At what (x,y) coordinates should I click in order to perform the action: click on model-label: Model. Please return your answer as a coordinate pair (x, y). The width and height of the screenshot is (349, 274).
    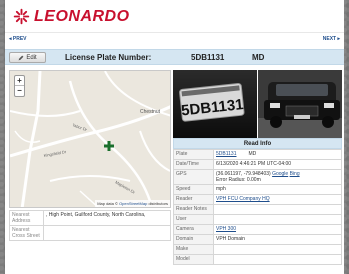
    Looking at the image, I should click on (193, 259).